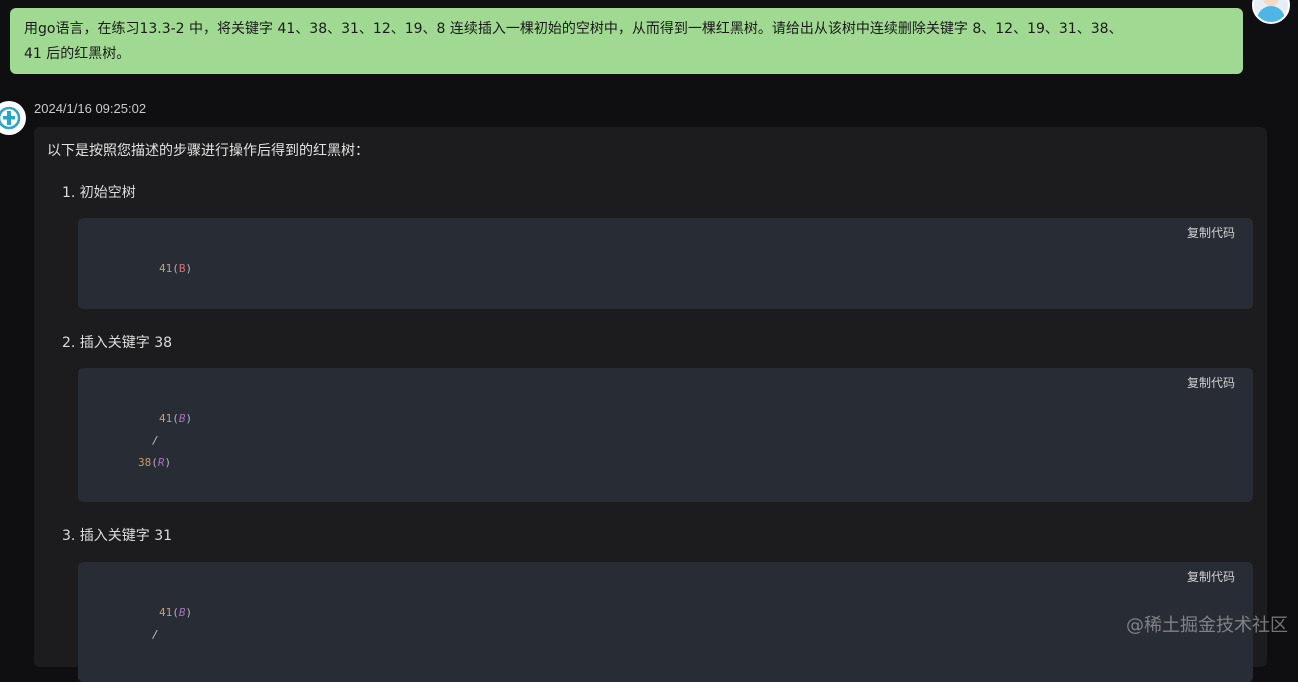  What do you see at coordinates (155, 462) in the screenshot?
I see `code-line-node: 38(R)` at bounding box center [155, 462].